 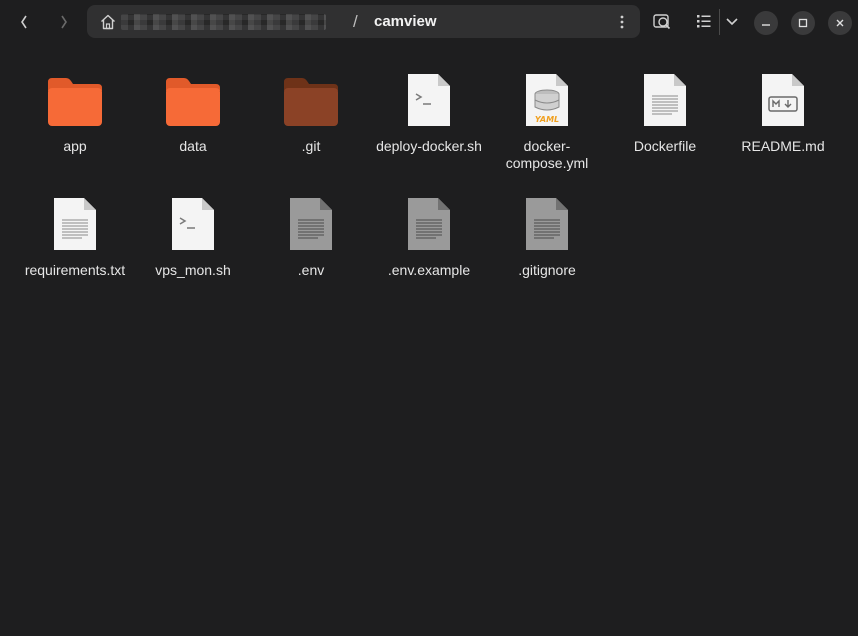 I want to click on file-item-requirements-txt: requirements.txt, so click(x=75, y=236).